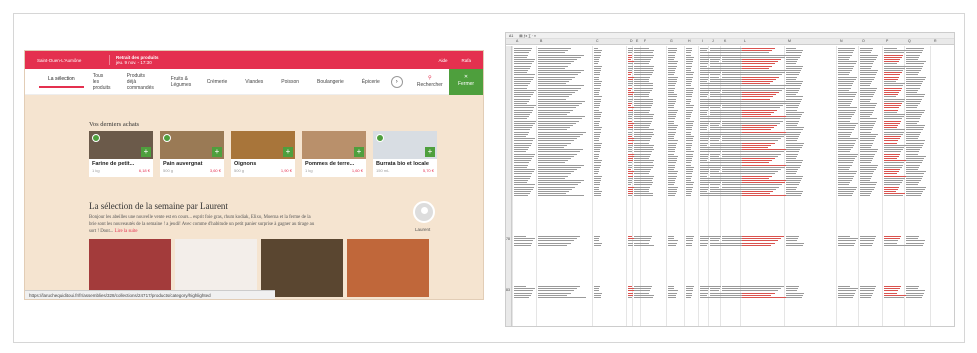 The image size is (977, 353). Describe the element at coordinates (637, 41) in the screenshot. I see `column-header: E` at that location.